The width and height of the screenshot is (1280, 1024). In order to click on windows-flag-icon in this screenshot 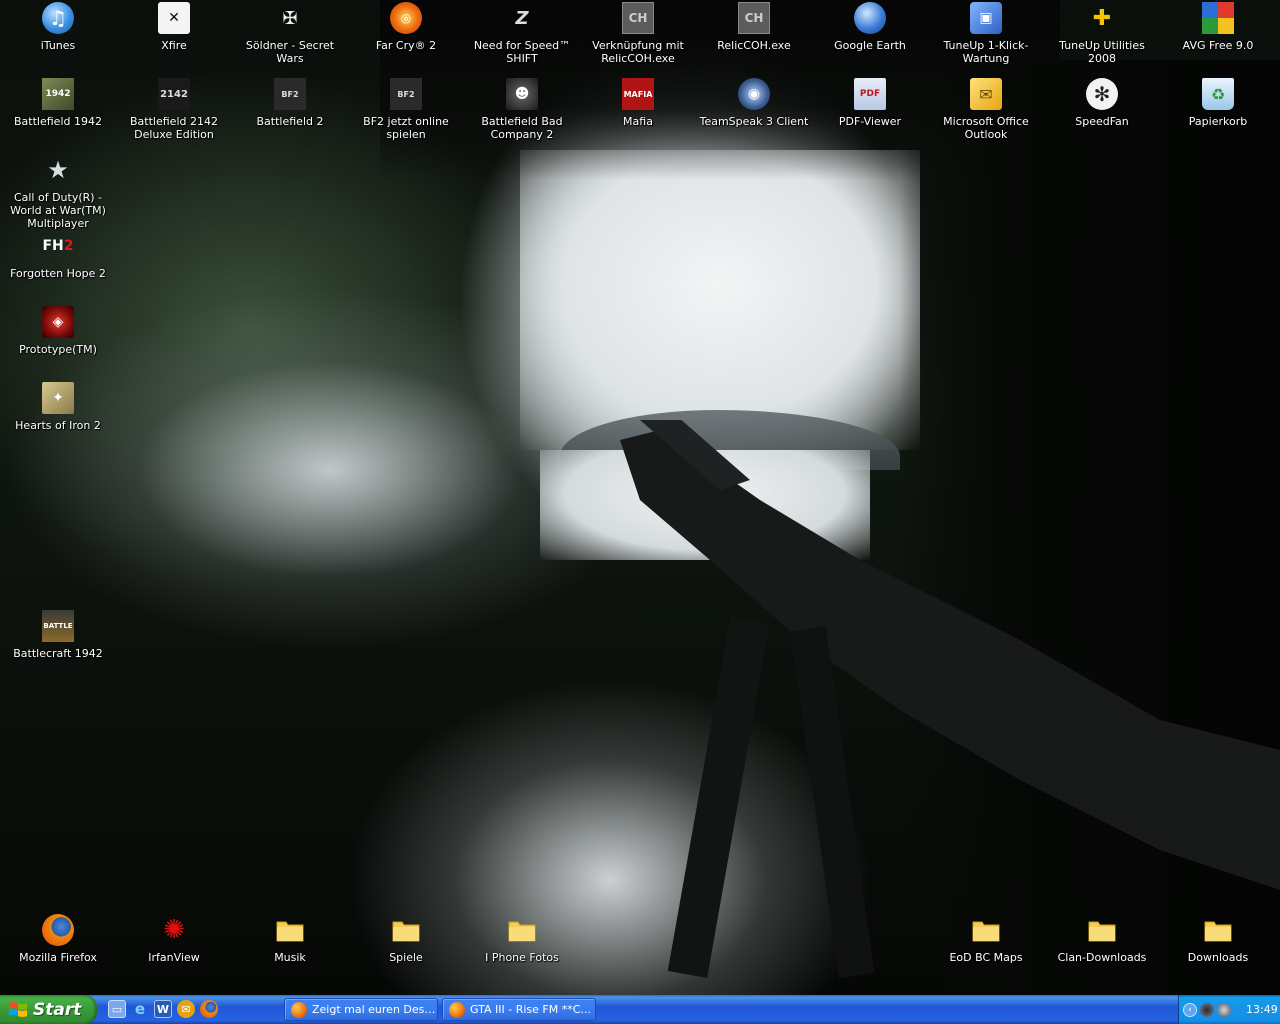, I will do `click(18, 1009)`.